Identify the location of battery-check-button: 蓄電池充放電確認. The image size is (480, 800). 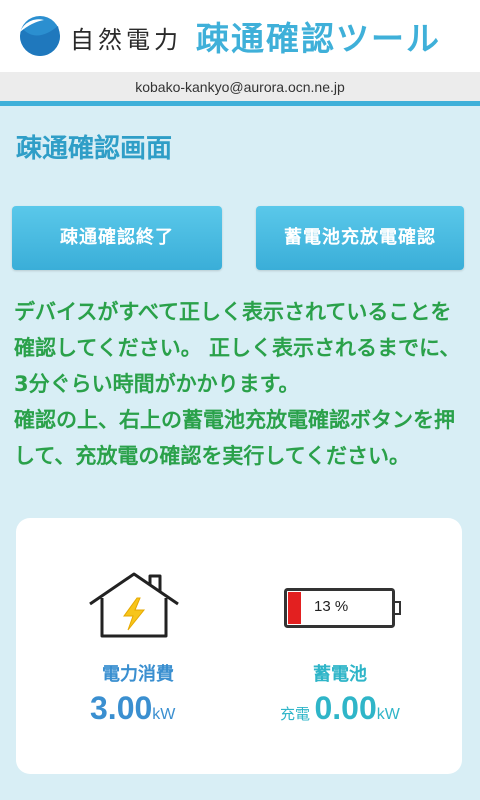
(360, 238).